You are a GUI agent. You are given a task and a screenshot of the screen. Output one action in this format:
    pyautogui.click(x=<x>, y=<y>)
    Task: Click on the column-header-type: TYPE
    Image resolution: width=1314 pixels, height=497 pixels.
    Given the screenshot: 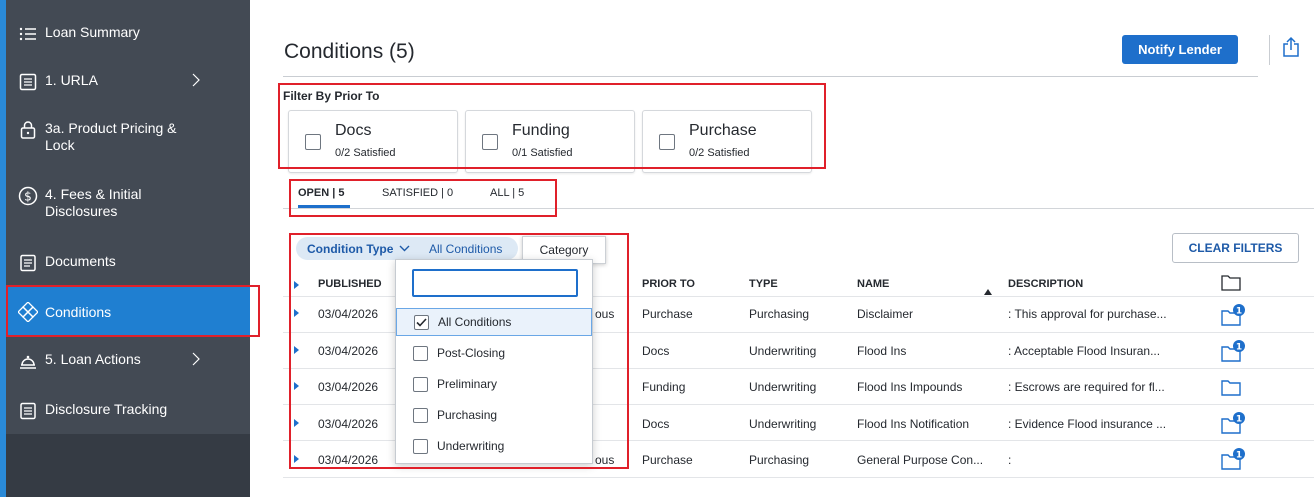 What is the action you would take?
    pyautogui.click(x=763, y=284)
    